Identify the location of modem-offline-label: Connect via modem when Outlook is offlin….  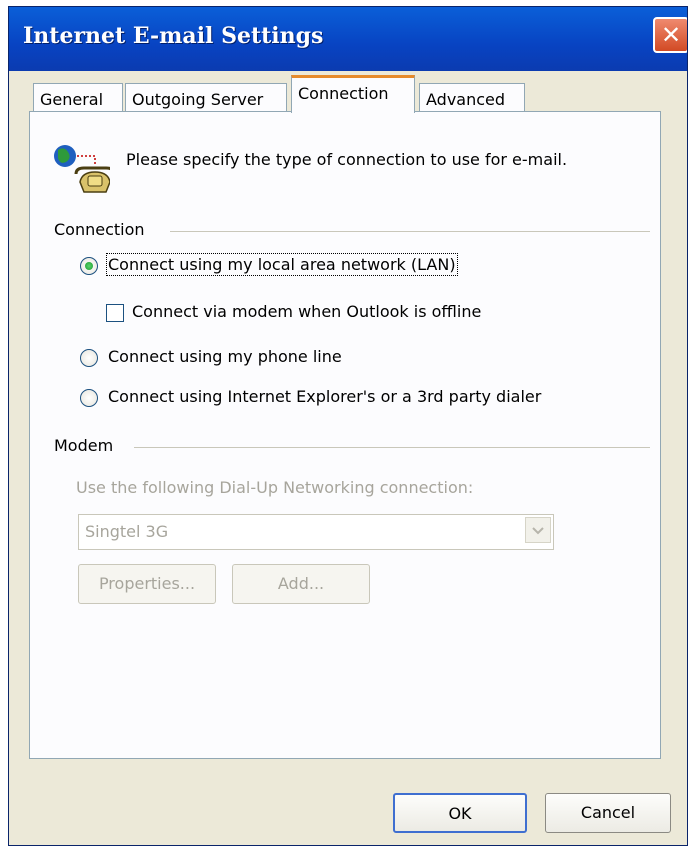
(306, 311).